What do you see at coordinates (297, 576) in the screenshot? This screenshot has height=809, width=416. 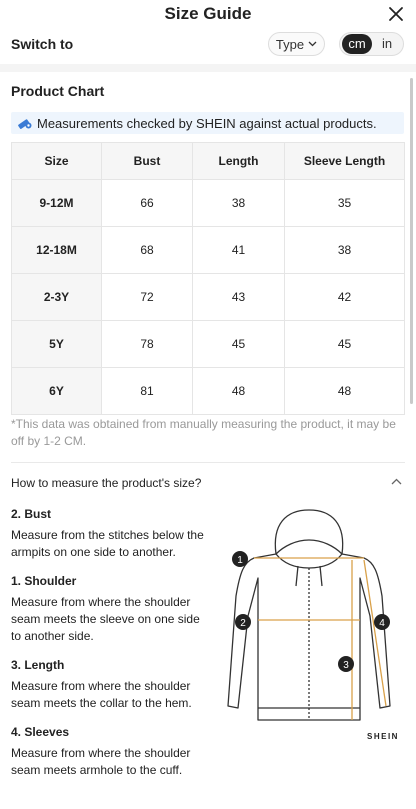 I see `drawstring-left` at bounding box center [297, 576].